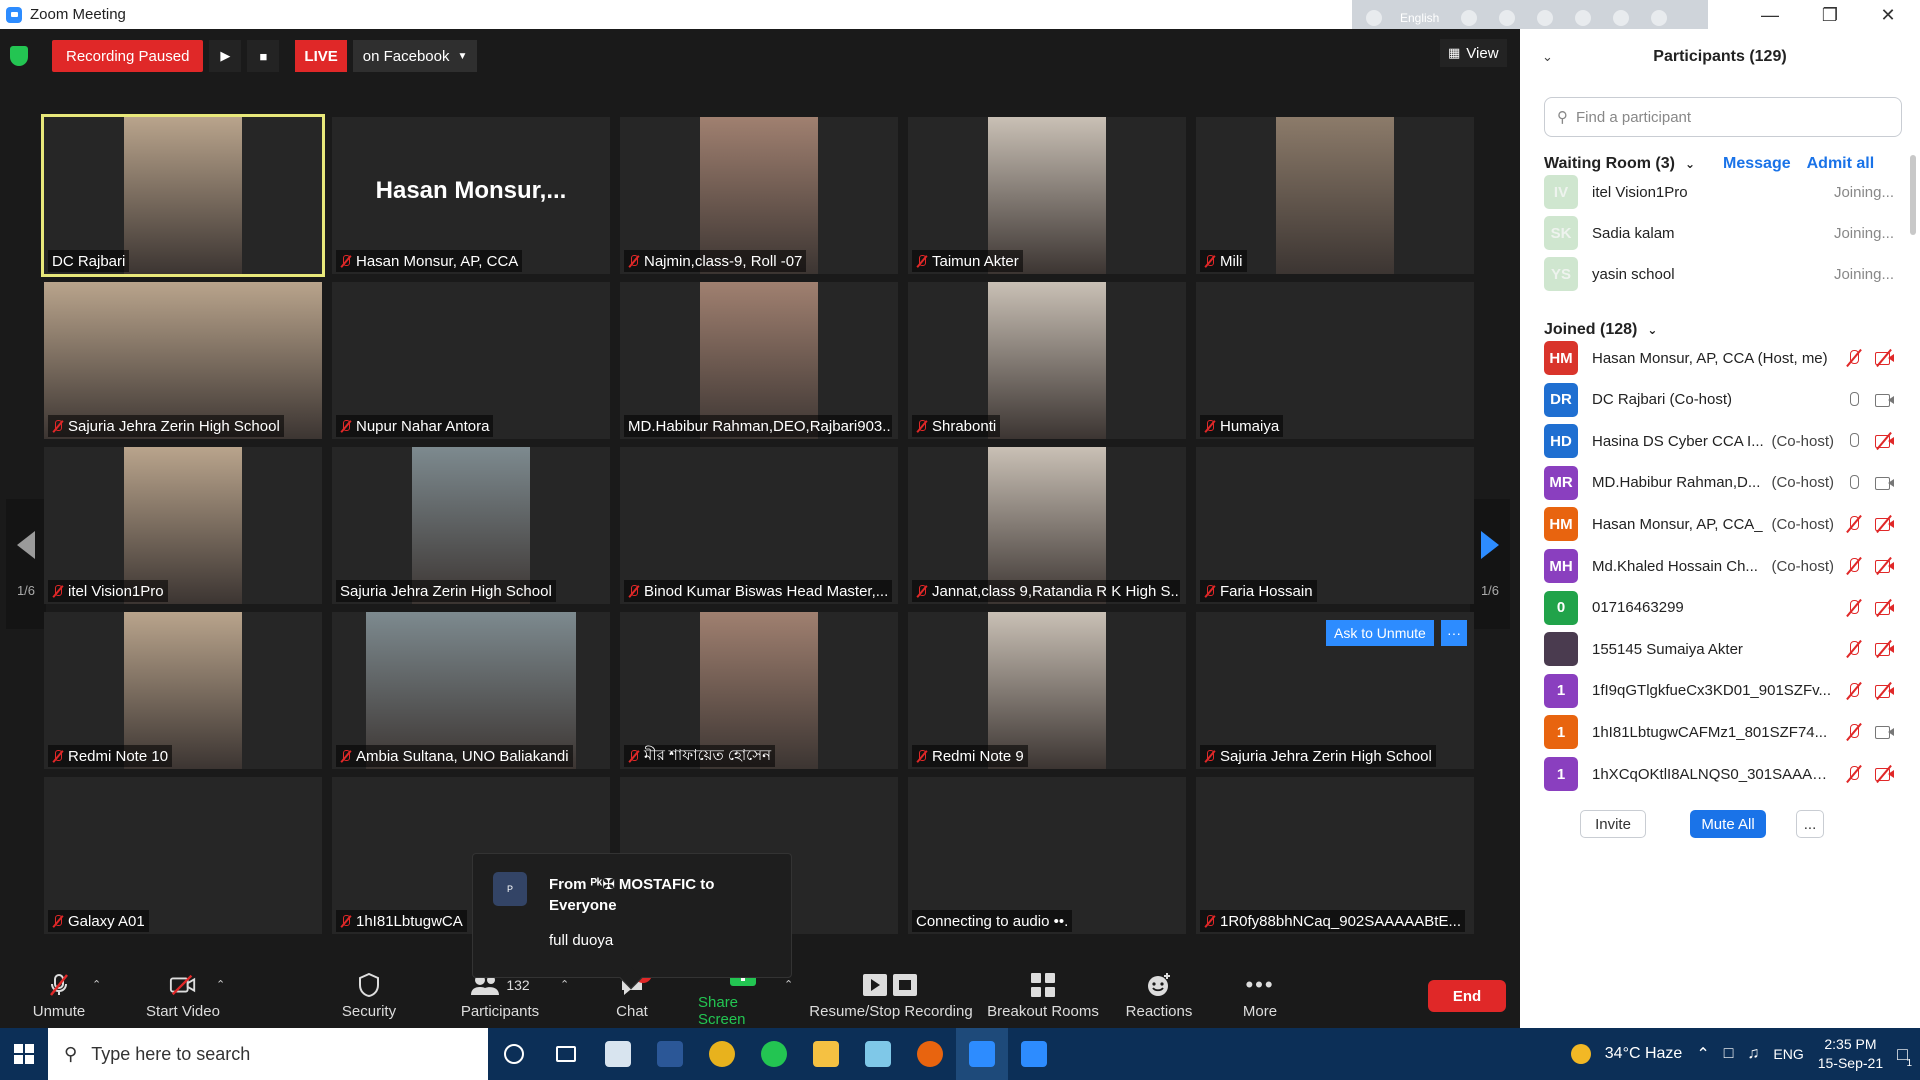  What do you see at coordinates (183, 525) in the screenshot?
I see `video-tile: itel Vision1Pro` at bounding box center [183, 525].